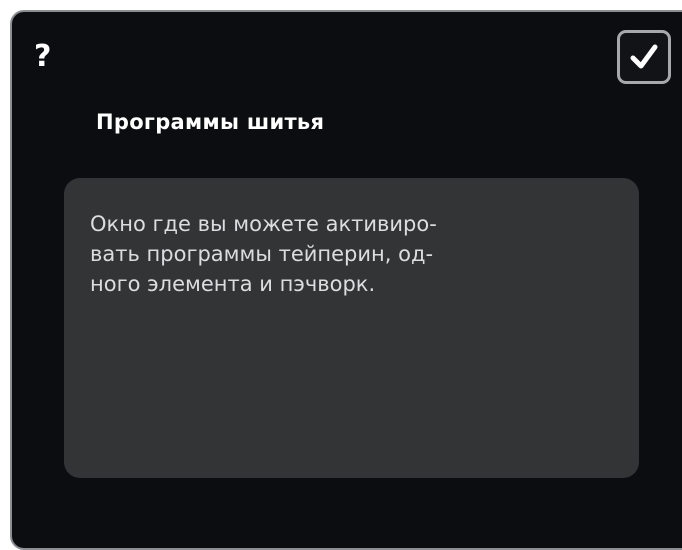 The image size is (682, 550). What do you see at coordinates (42, 57) in the screenshot?
I see `help-icon: ?` at bounding box center [42, 57].